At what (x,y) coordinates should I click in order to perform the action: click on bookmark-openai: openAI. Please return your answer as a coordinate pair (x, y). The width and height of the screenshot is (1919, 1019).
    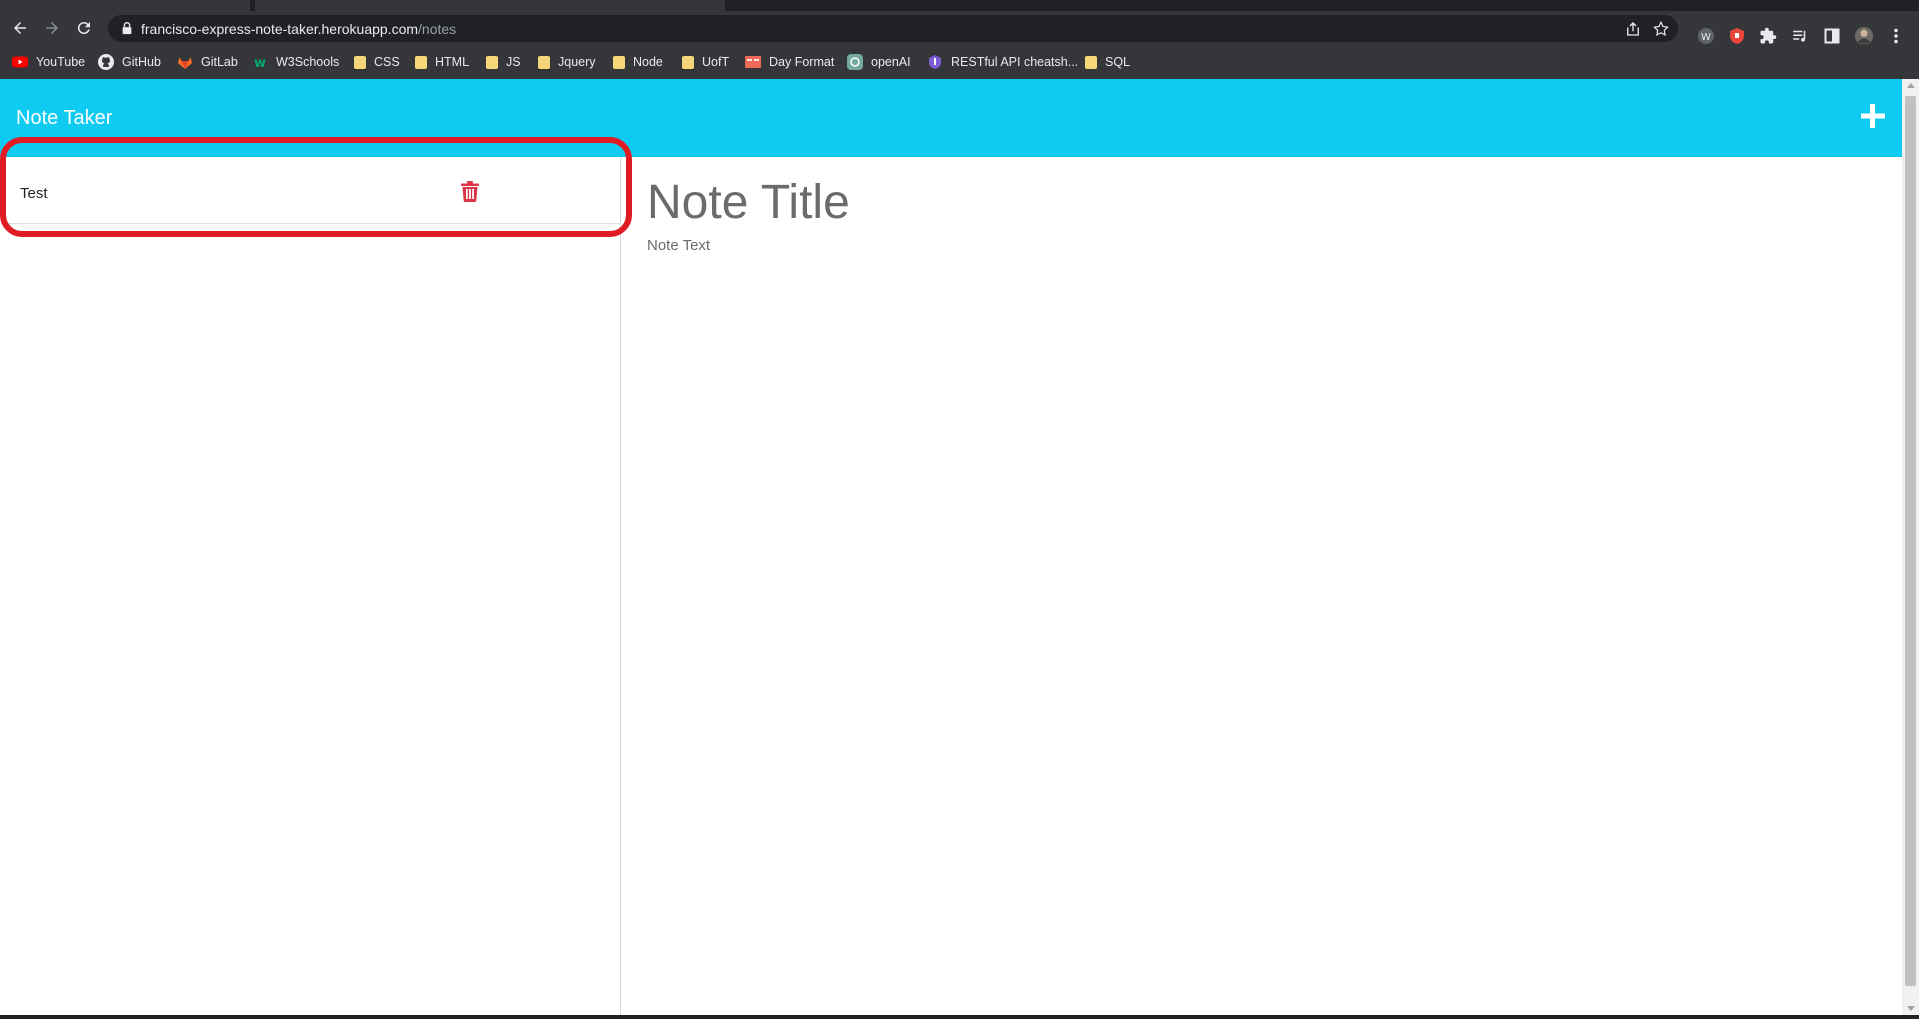
    Looking at the image, I should click on (879, 62).